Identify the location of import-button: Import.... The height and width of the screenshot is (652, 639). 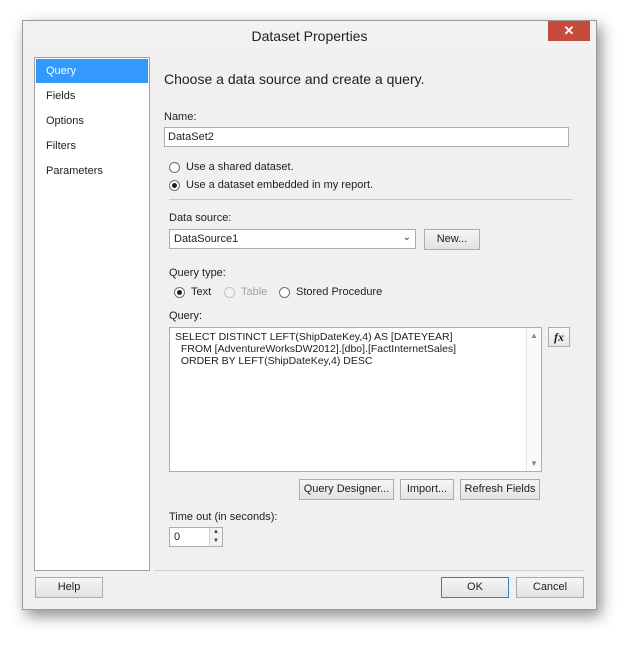
(427, 489).